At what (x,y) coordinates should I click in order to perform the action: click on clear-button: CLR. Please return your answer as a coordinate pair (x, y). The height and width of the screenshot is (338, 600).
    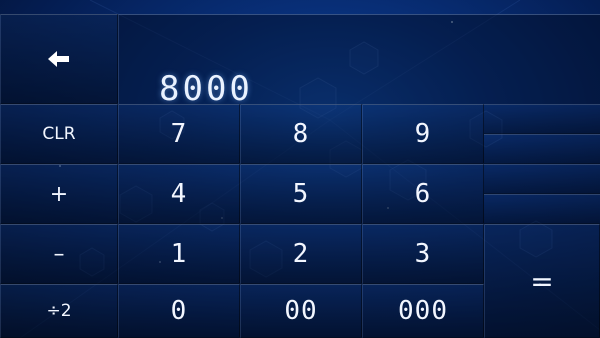
    Looking at the image, I should click on (59, 134).